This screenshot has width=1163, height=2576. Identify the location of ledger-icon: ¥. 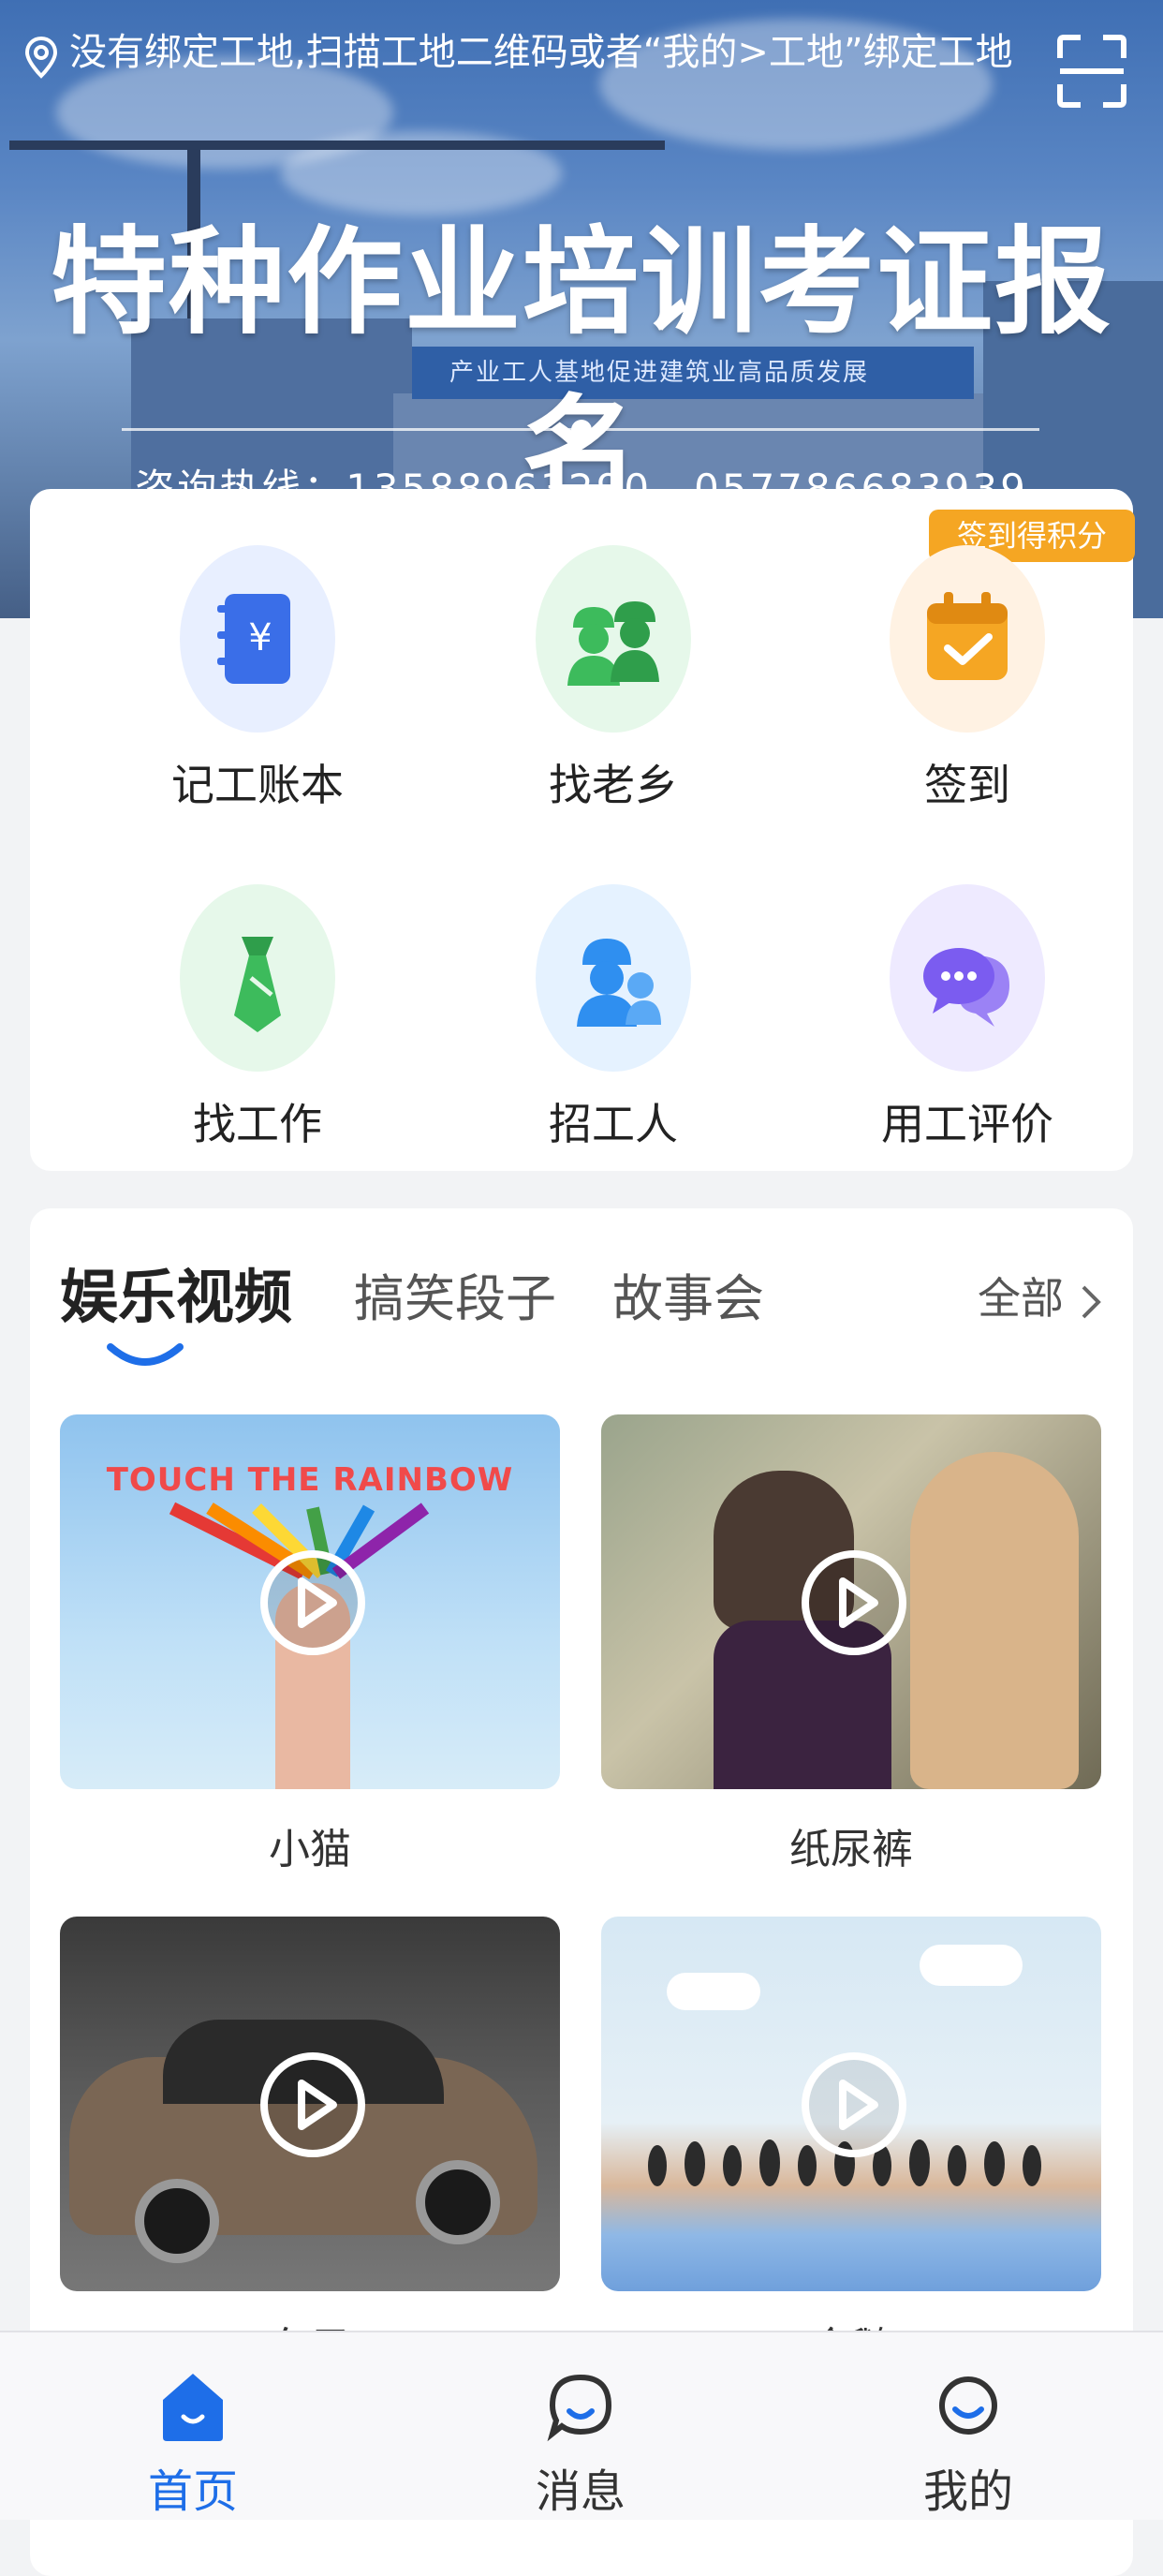
(253, 639).